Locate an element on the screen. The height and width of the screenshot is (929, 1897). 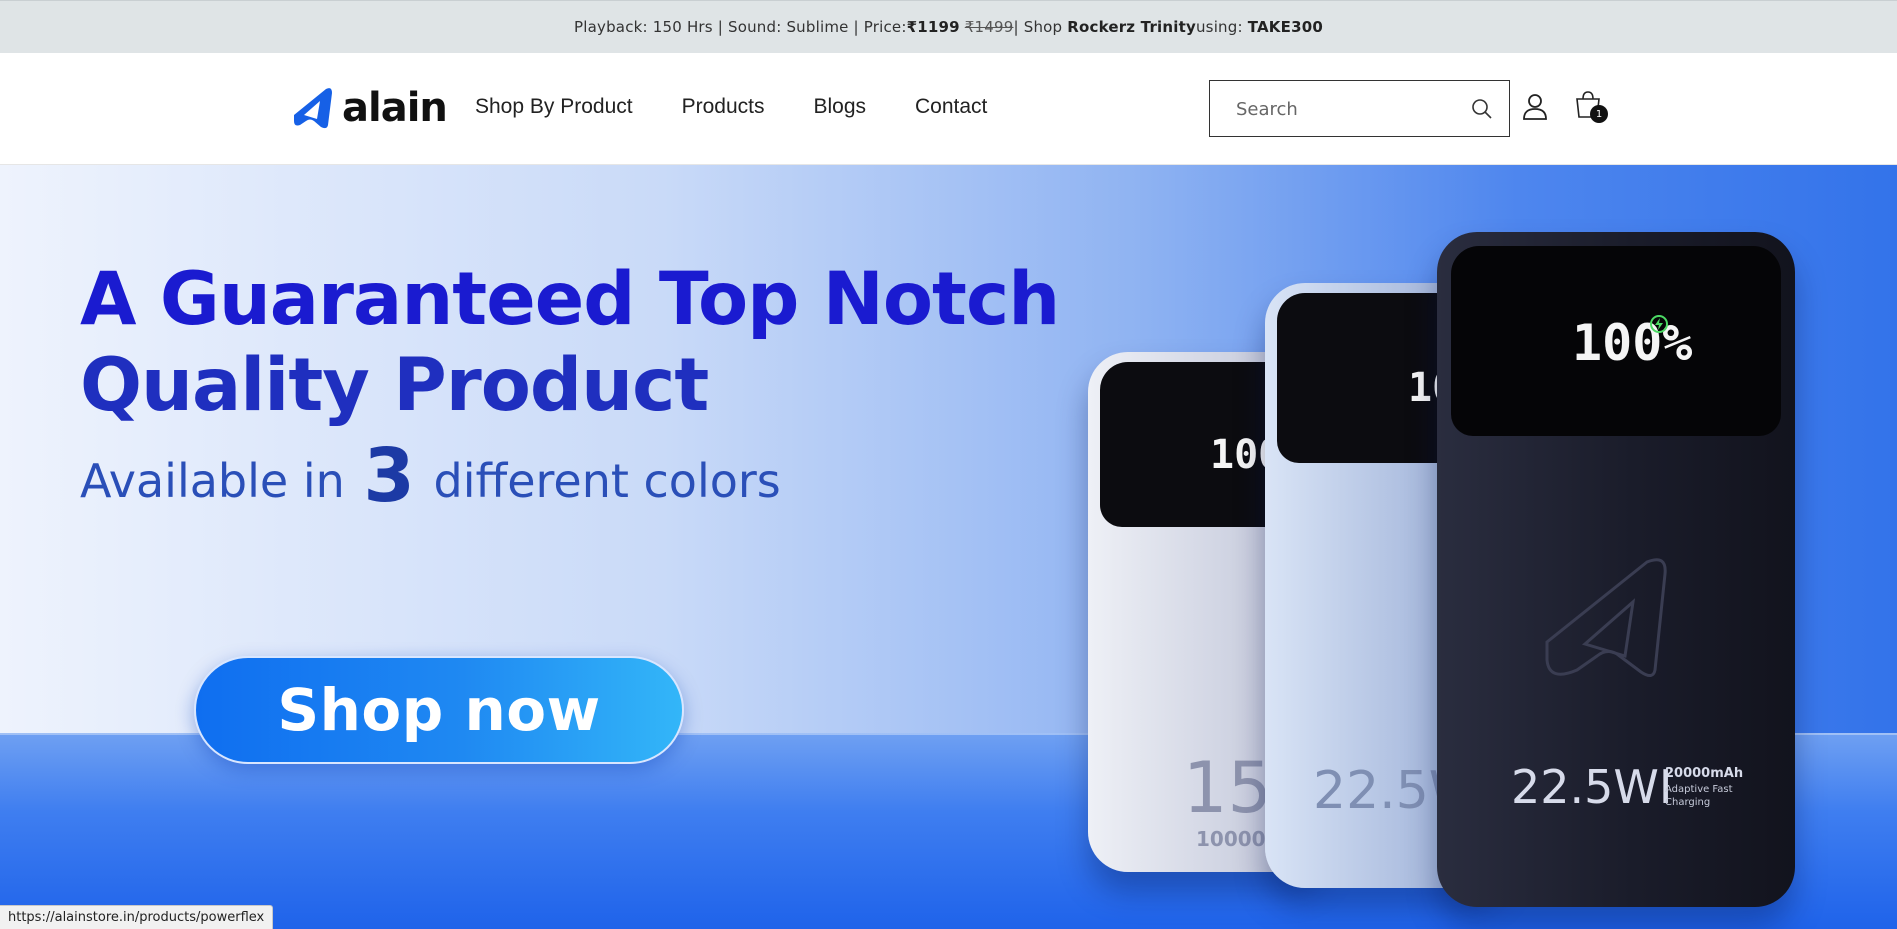
status-url-tooltip: https://alainstore.in/products/powerflex is located at coordinates (137, 917).